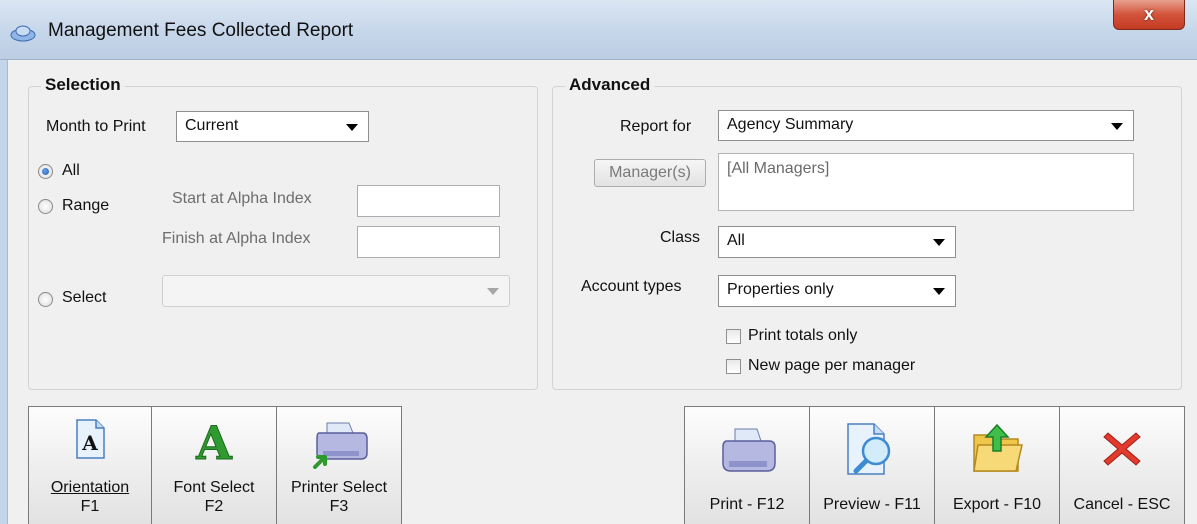 Image resolution: width=1197 pixels, height=524 pixels. I want to click on managers-listbox: [All Managers], so click(926, 182).